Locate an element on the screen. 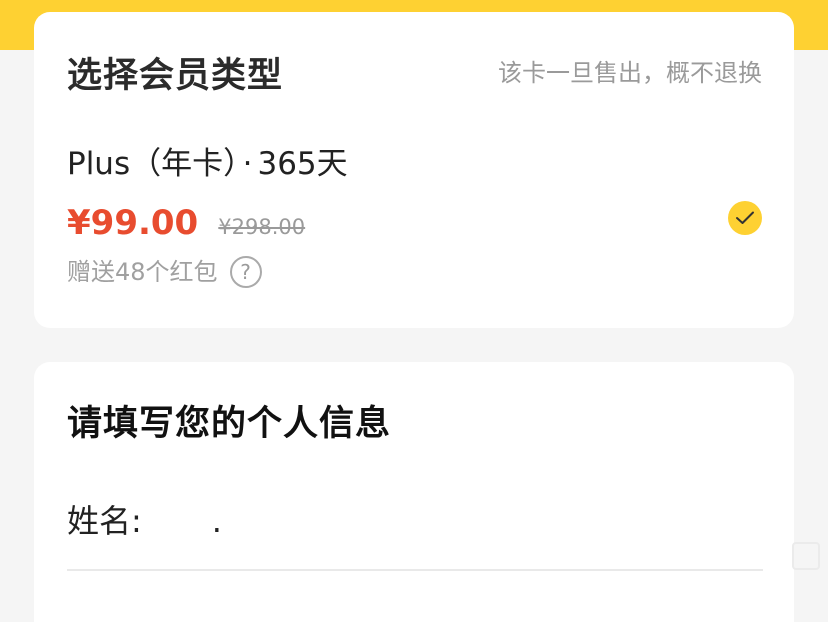 The image size is (828, 622). name-label: 姓名: is located at coordinates (104, 521).